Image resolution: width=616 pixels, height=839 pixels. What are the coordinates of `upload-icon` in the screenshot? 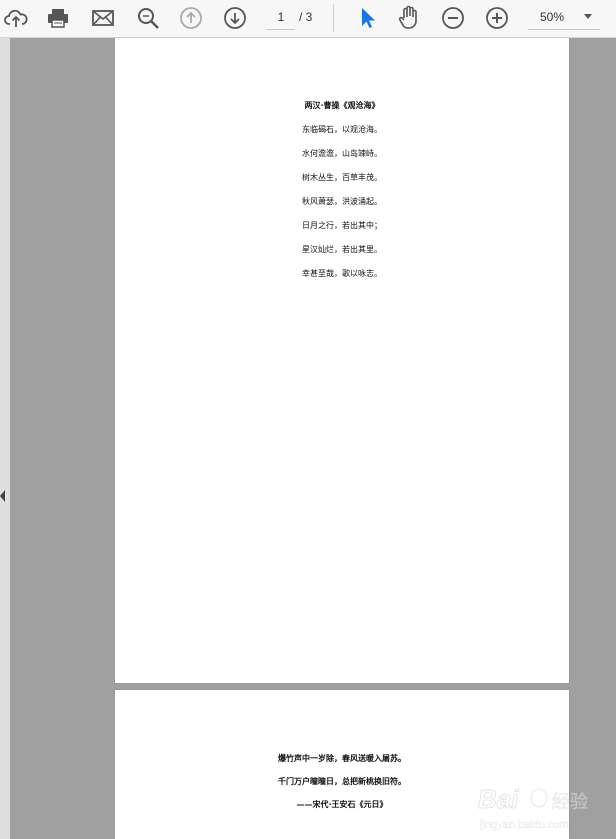 It's located at (16, 18).